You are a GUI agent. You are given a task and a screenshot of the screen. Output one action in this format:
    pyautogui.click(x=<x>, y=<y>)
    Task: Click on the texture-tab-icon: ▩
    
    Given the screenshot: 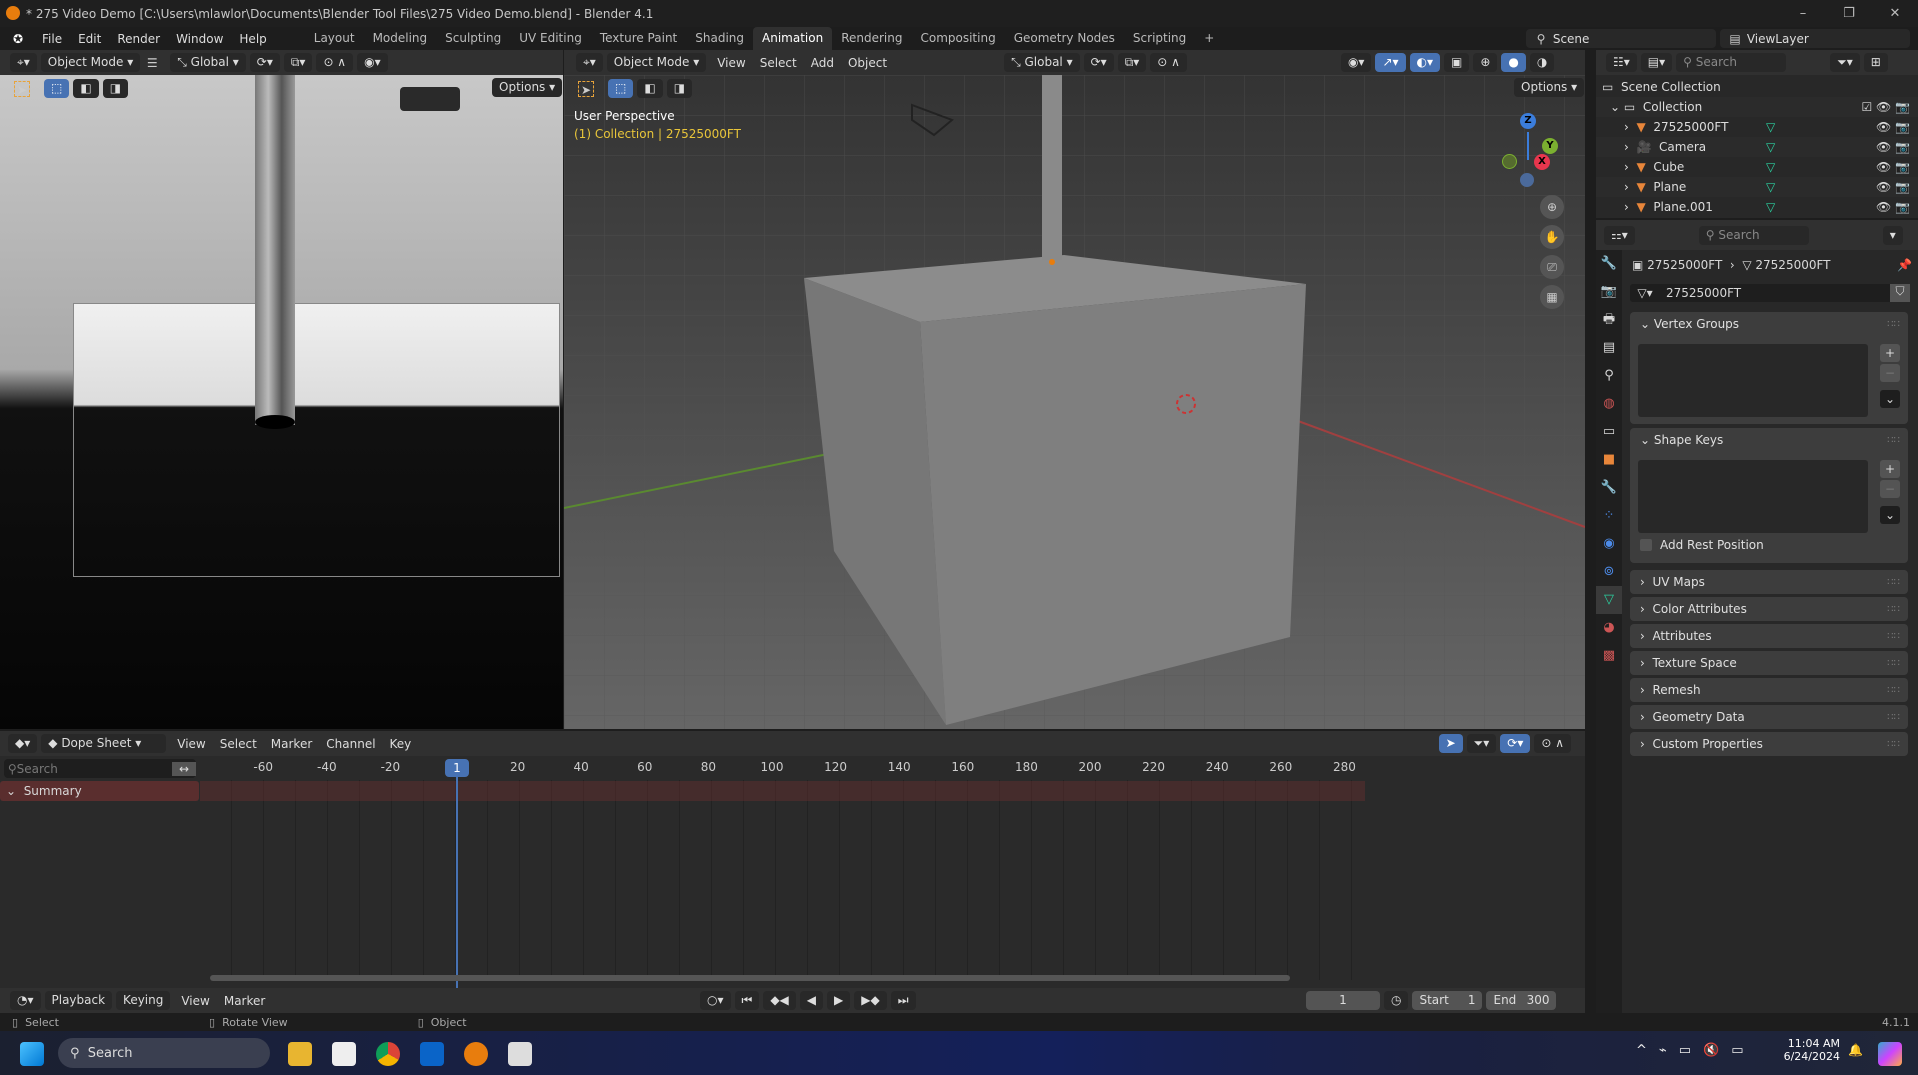 What is the action you would take?
    pyautogui.click(x=1609, y=656)
    